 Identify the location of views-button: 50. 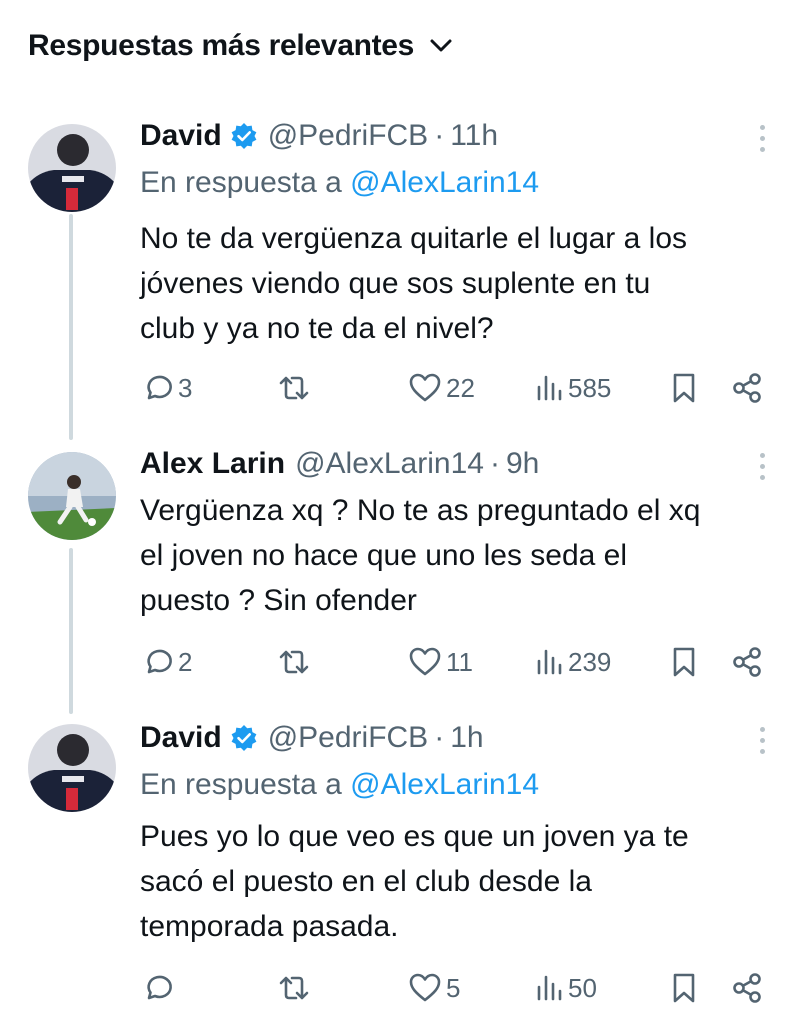
(566, 988).